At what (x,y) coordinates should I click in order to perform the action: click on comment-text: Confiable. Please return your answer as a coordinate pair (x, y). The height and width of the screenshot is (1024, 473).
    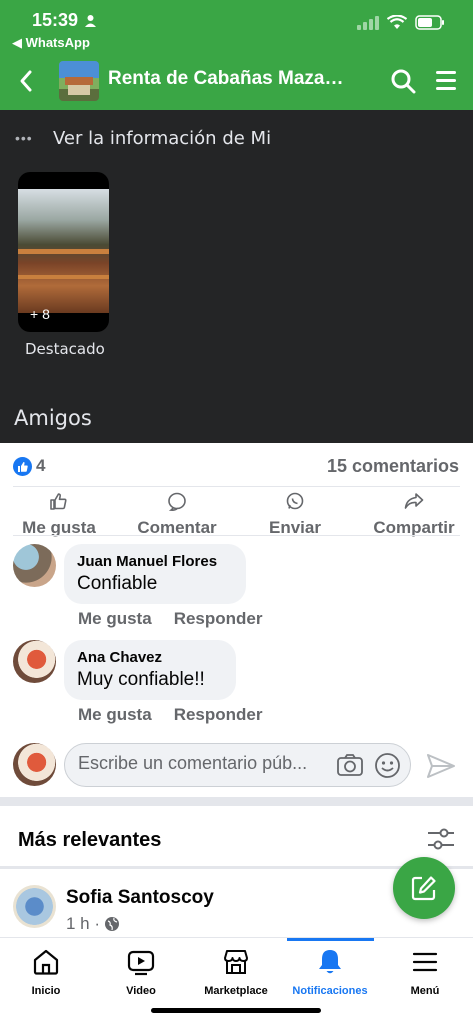
    Looking at the image, I should click on (117, 583).